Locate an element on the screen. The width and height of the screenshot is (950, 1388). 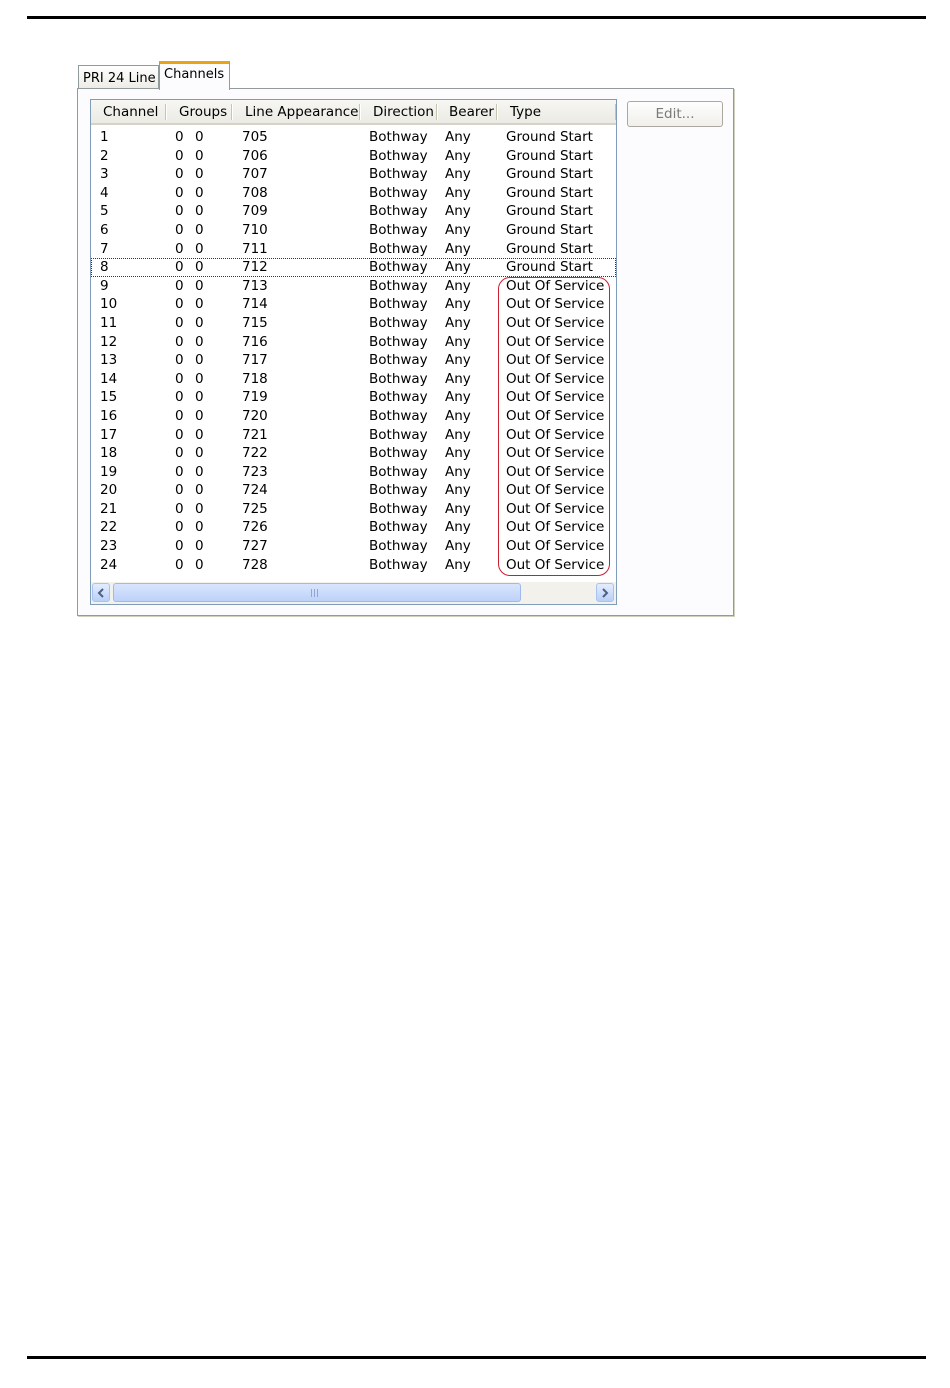
table-row: 2 0 0 706 Bothway Any Ground Start is located at coordinates (353, 156).